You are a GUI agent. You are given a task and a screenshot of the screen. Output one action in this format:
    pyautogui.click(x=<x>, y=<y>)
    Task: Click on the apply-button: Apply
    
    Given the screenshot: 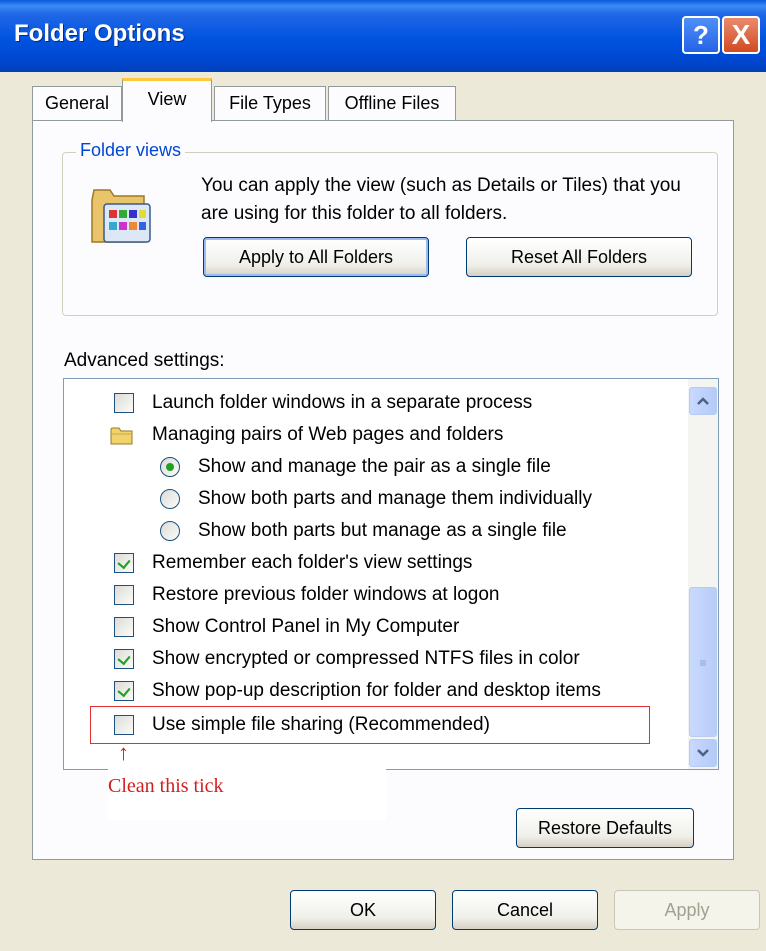 What is the action you would take?
    pyautogui.click(x=687, y=910)
    